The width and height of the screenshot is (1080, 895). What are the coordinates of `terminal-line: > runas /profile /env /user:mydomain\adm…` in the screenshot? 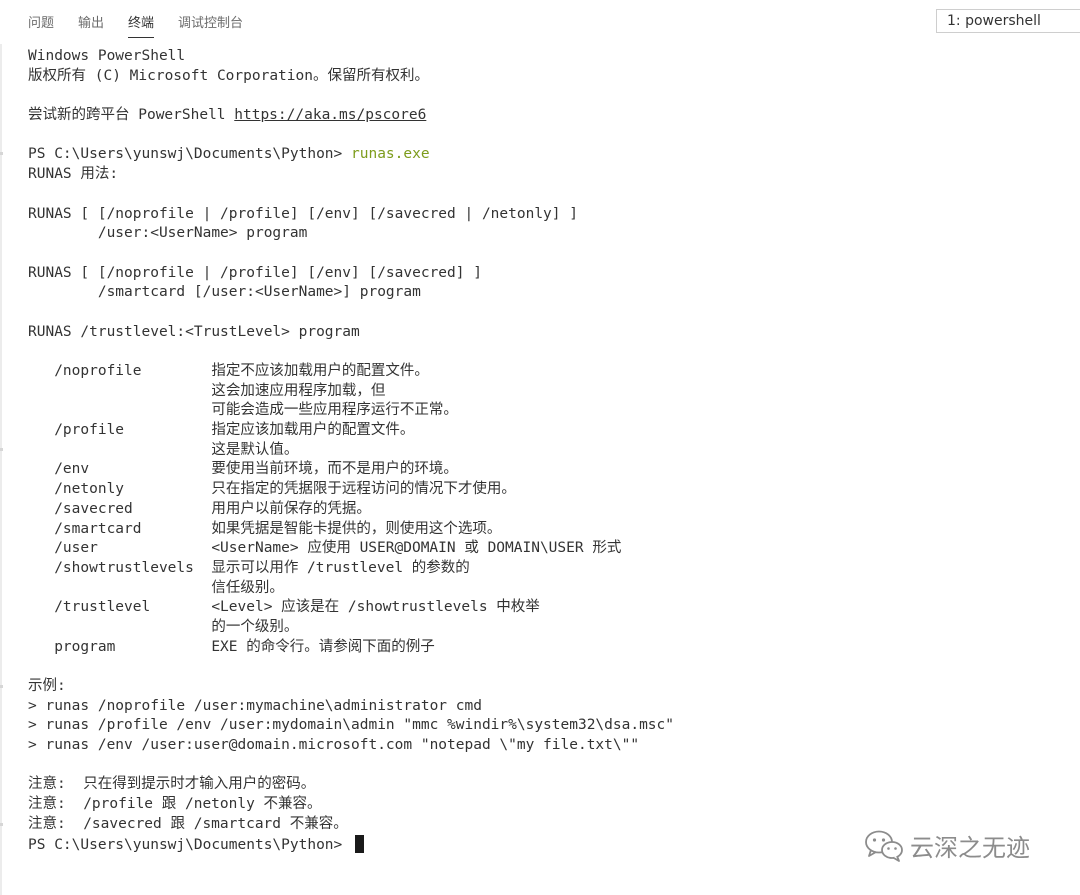 It's located at (351, 725).